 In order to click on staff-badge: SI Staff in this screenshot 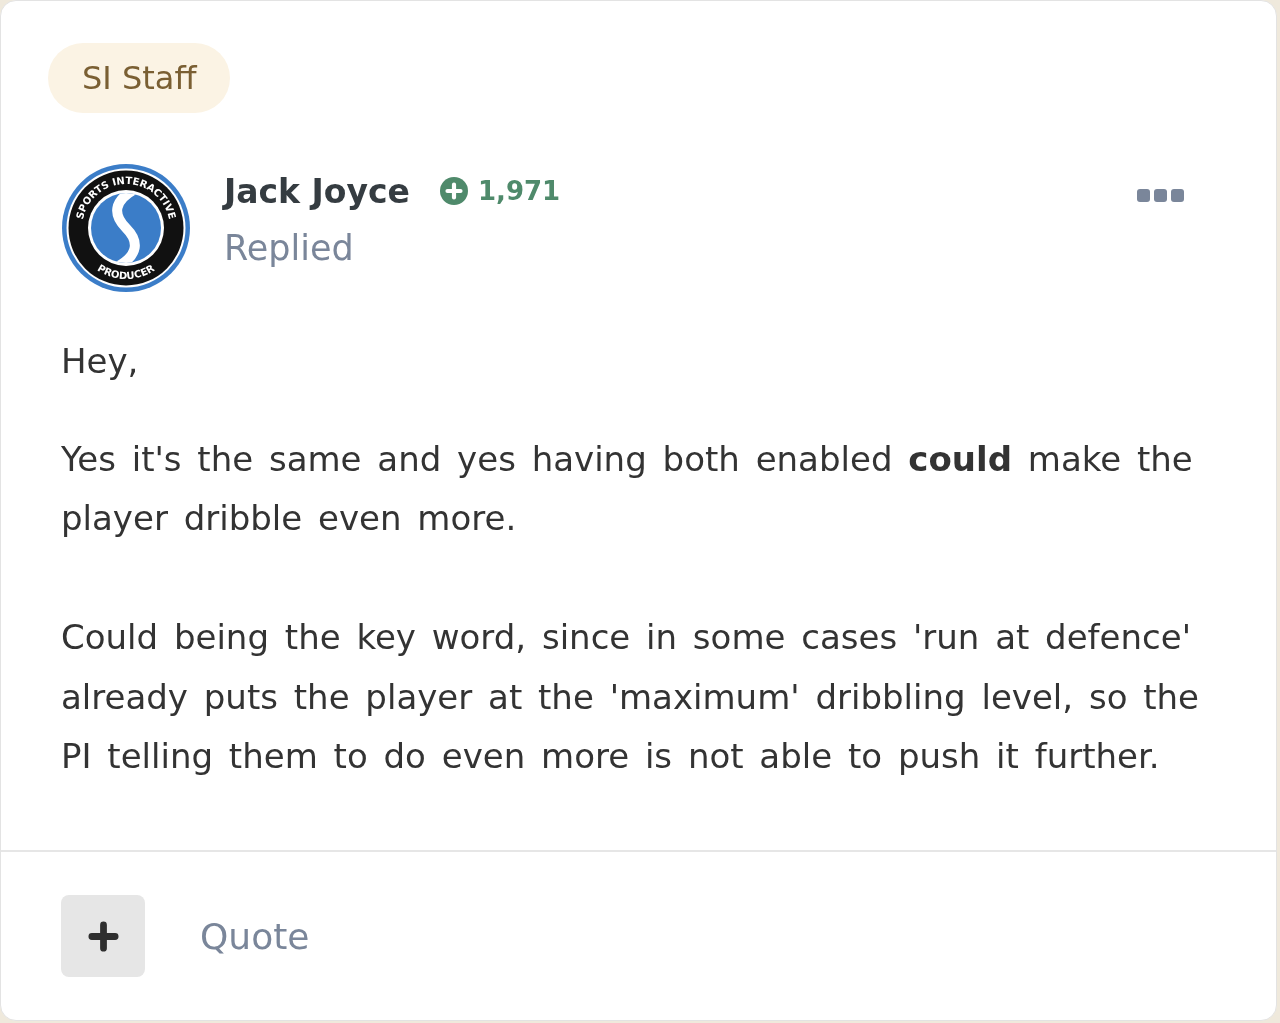, I will do `click(139, 78)`.